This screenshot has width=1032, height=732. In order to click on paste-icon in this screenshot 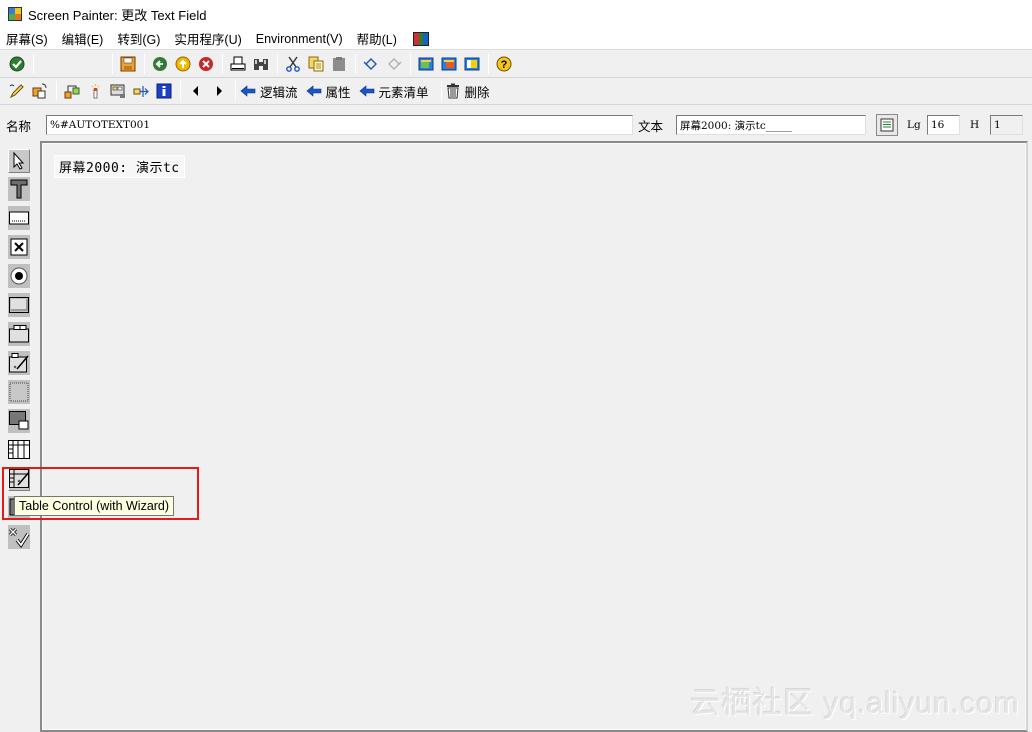, I will do `click(339, 64)`.